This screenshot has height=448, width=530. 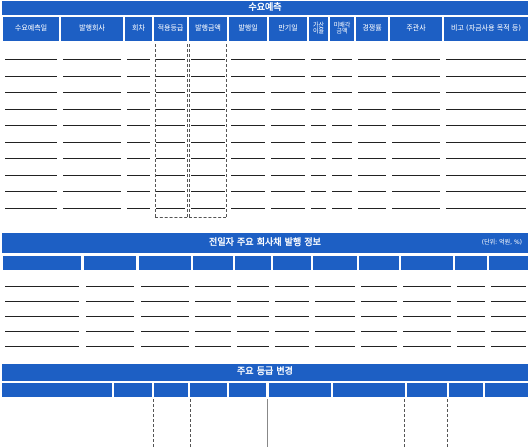 I want to click on forecast-header-cell: 만기일, so click(x=288, y=29).